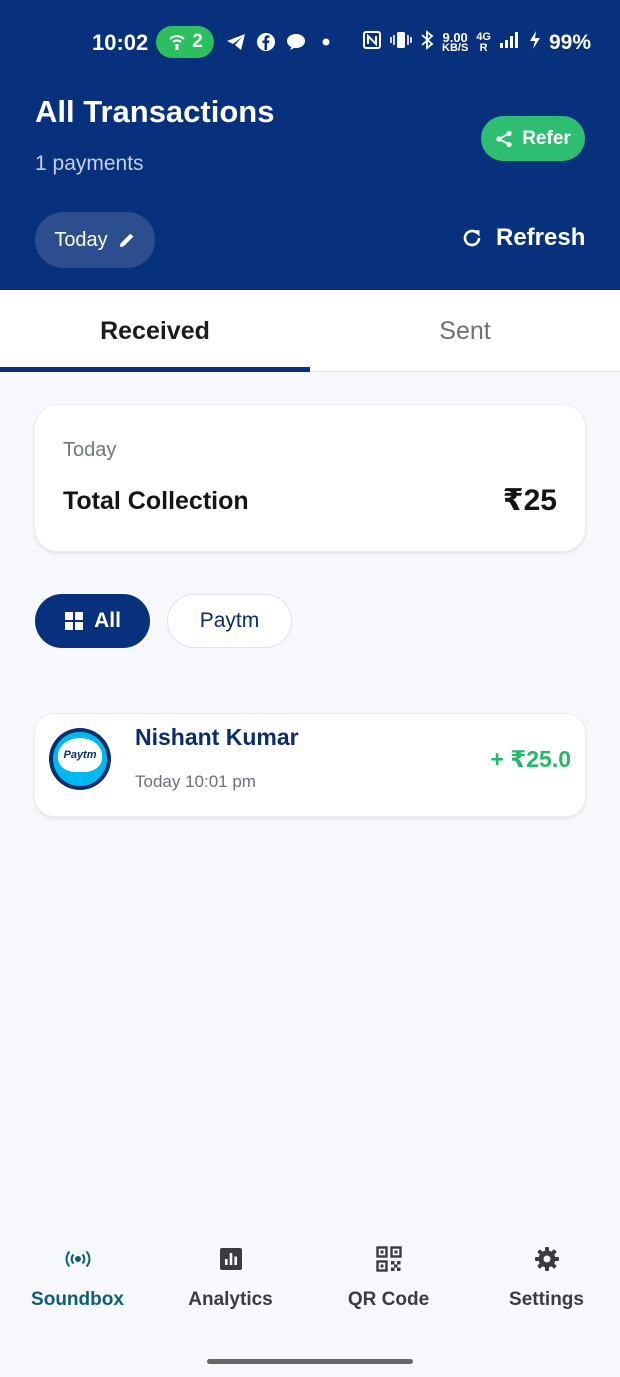 This screenshot has height=1377, width=620. I want to click on tab-sent-label: Sent, so click(465, 330).